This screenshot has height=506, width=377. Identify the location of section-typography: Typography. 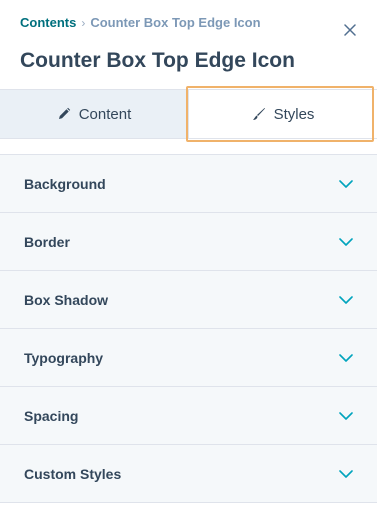
(188, 357).